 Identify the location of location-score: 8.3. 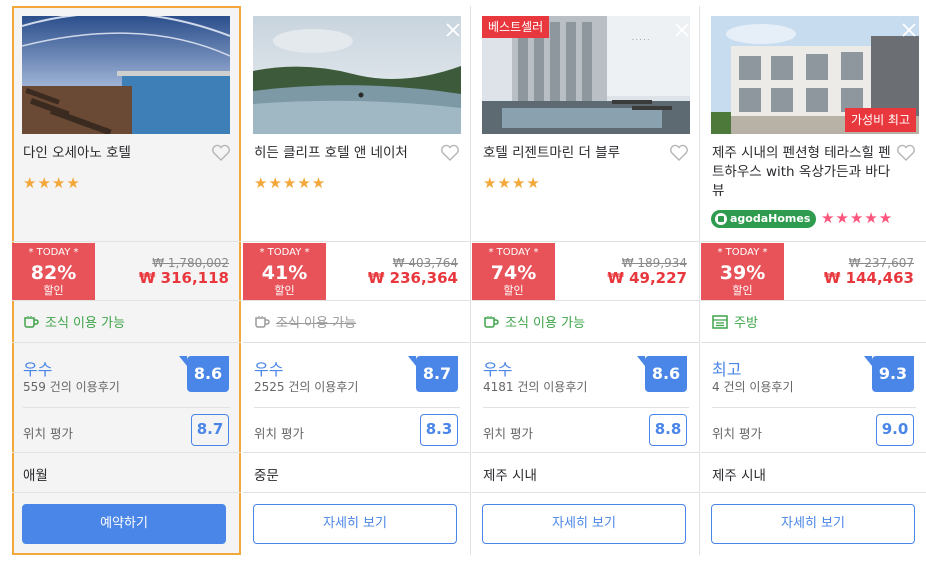
(439, 430).